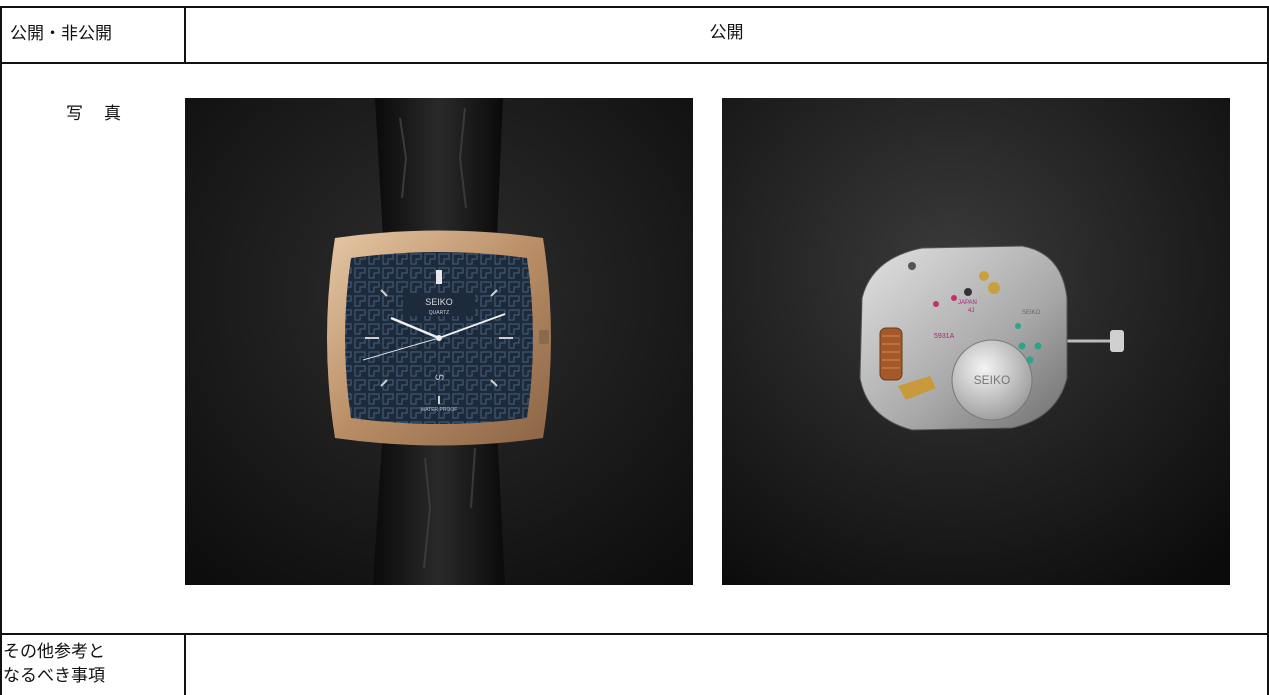 This screenshot has width=1269, height=695. I want to click on photo-label: 写 真, so click(94, 114).